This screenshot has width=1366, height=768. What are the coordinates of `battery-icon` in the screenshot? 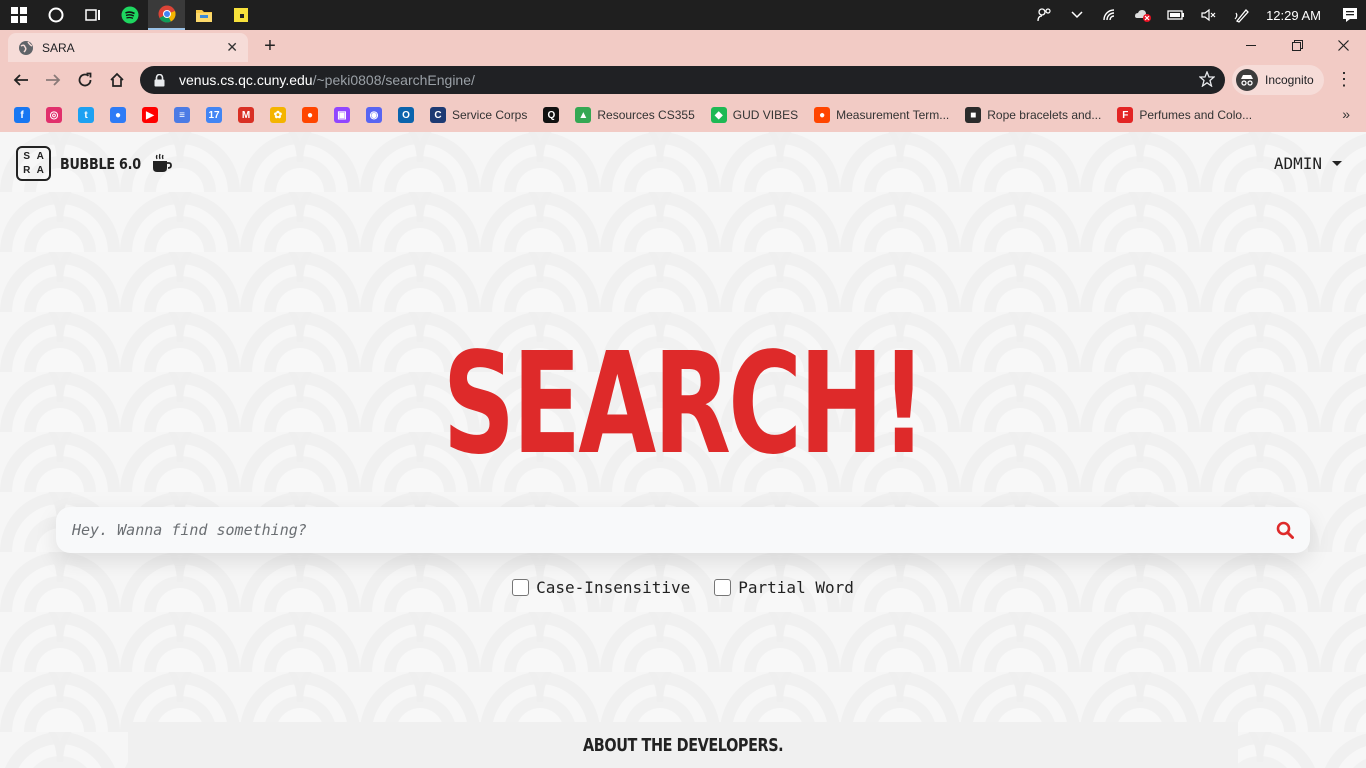 It's located at (1175, 15).